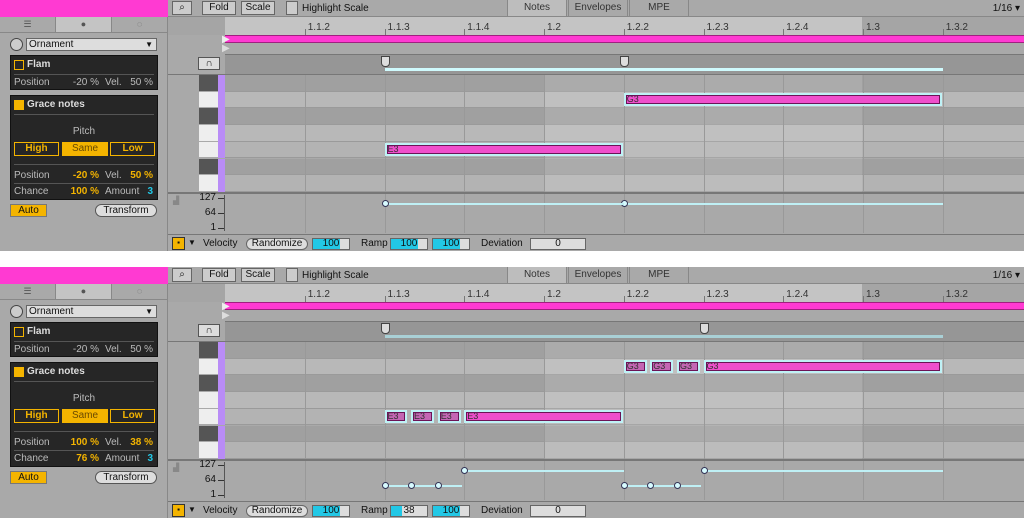  I want to click on flam-vel-value: 50 %, so click(137, 349).